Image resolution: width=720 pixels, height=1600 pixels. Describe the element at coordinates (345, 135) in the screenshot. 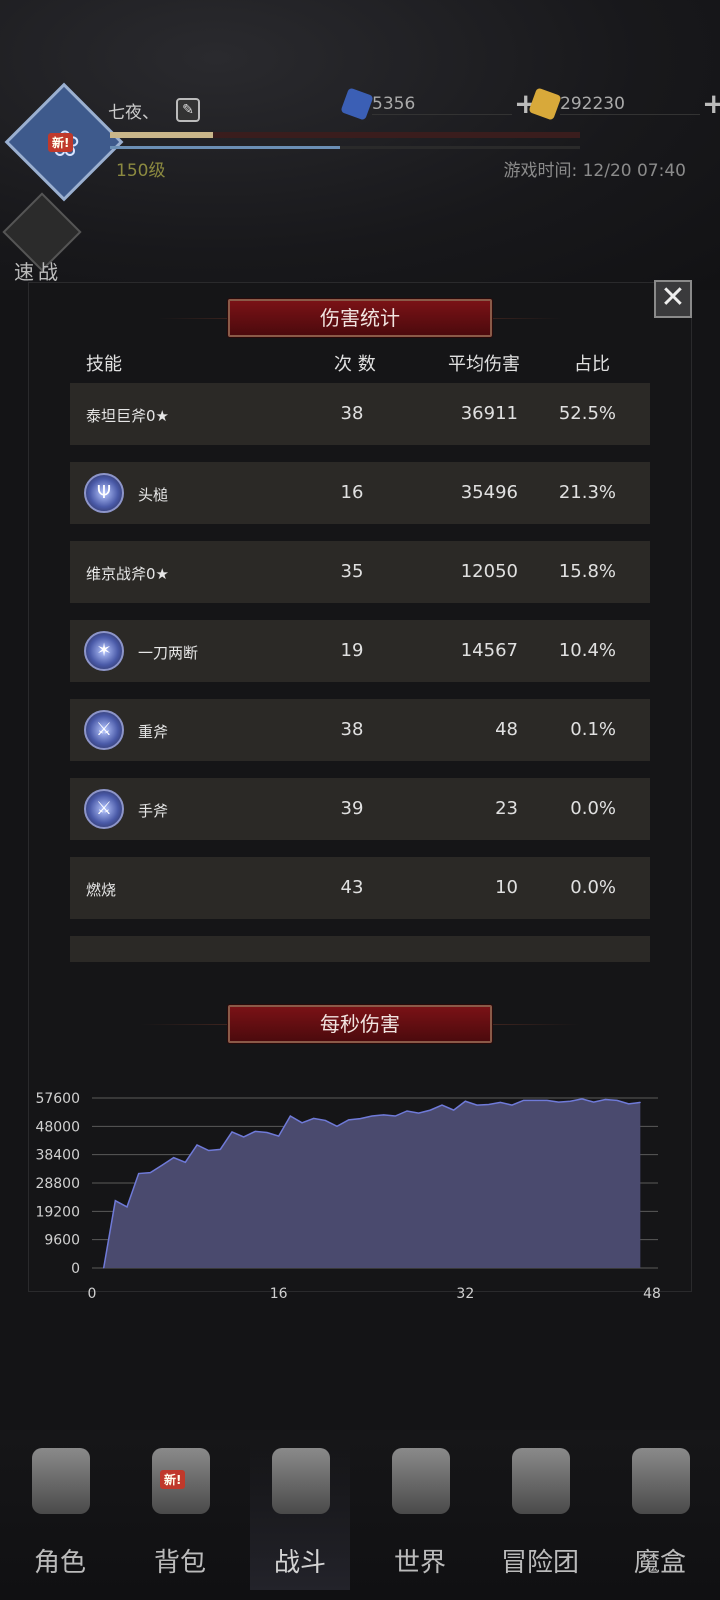

I see `exp-bar` at that location.